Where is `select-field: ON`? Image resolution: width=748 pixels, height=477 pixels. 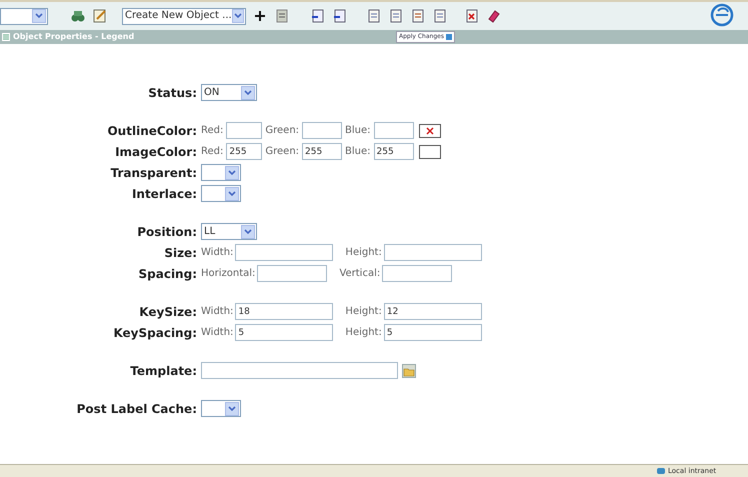
select-field: ON is located at coordinates (229, 92).